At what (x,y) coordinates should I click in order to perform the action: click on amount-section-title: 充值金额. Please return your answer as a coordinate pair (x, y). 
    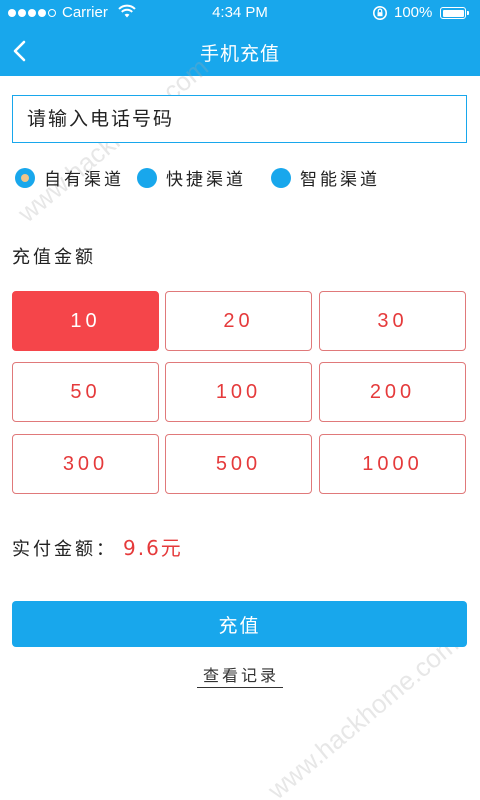
    Looking at the image, I should click on (54, 257).